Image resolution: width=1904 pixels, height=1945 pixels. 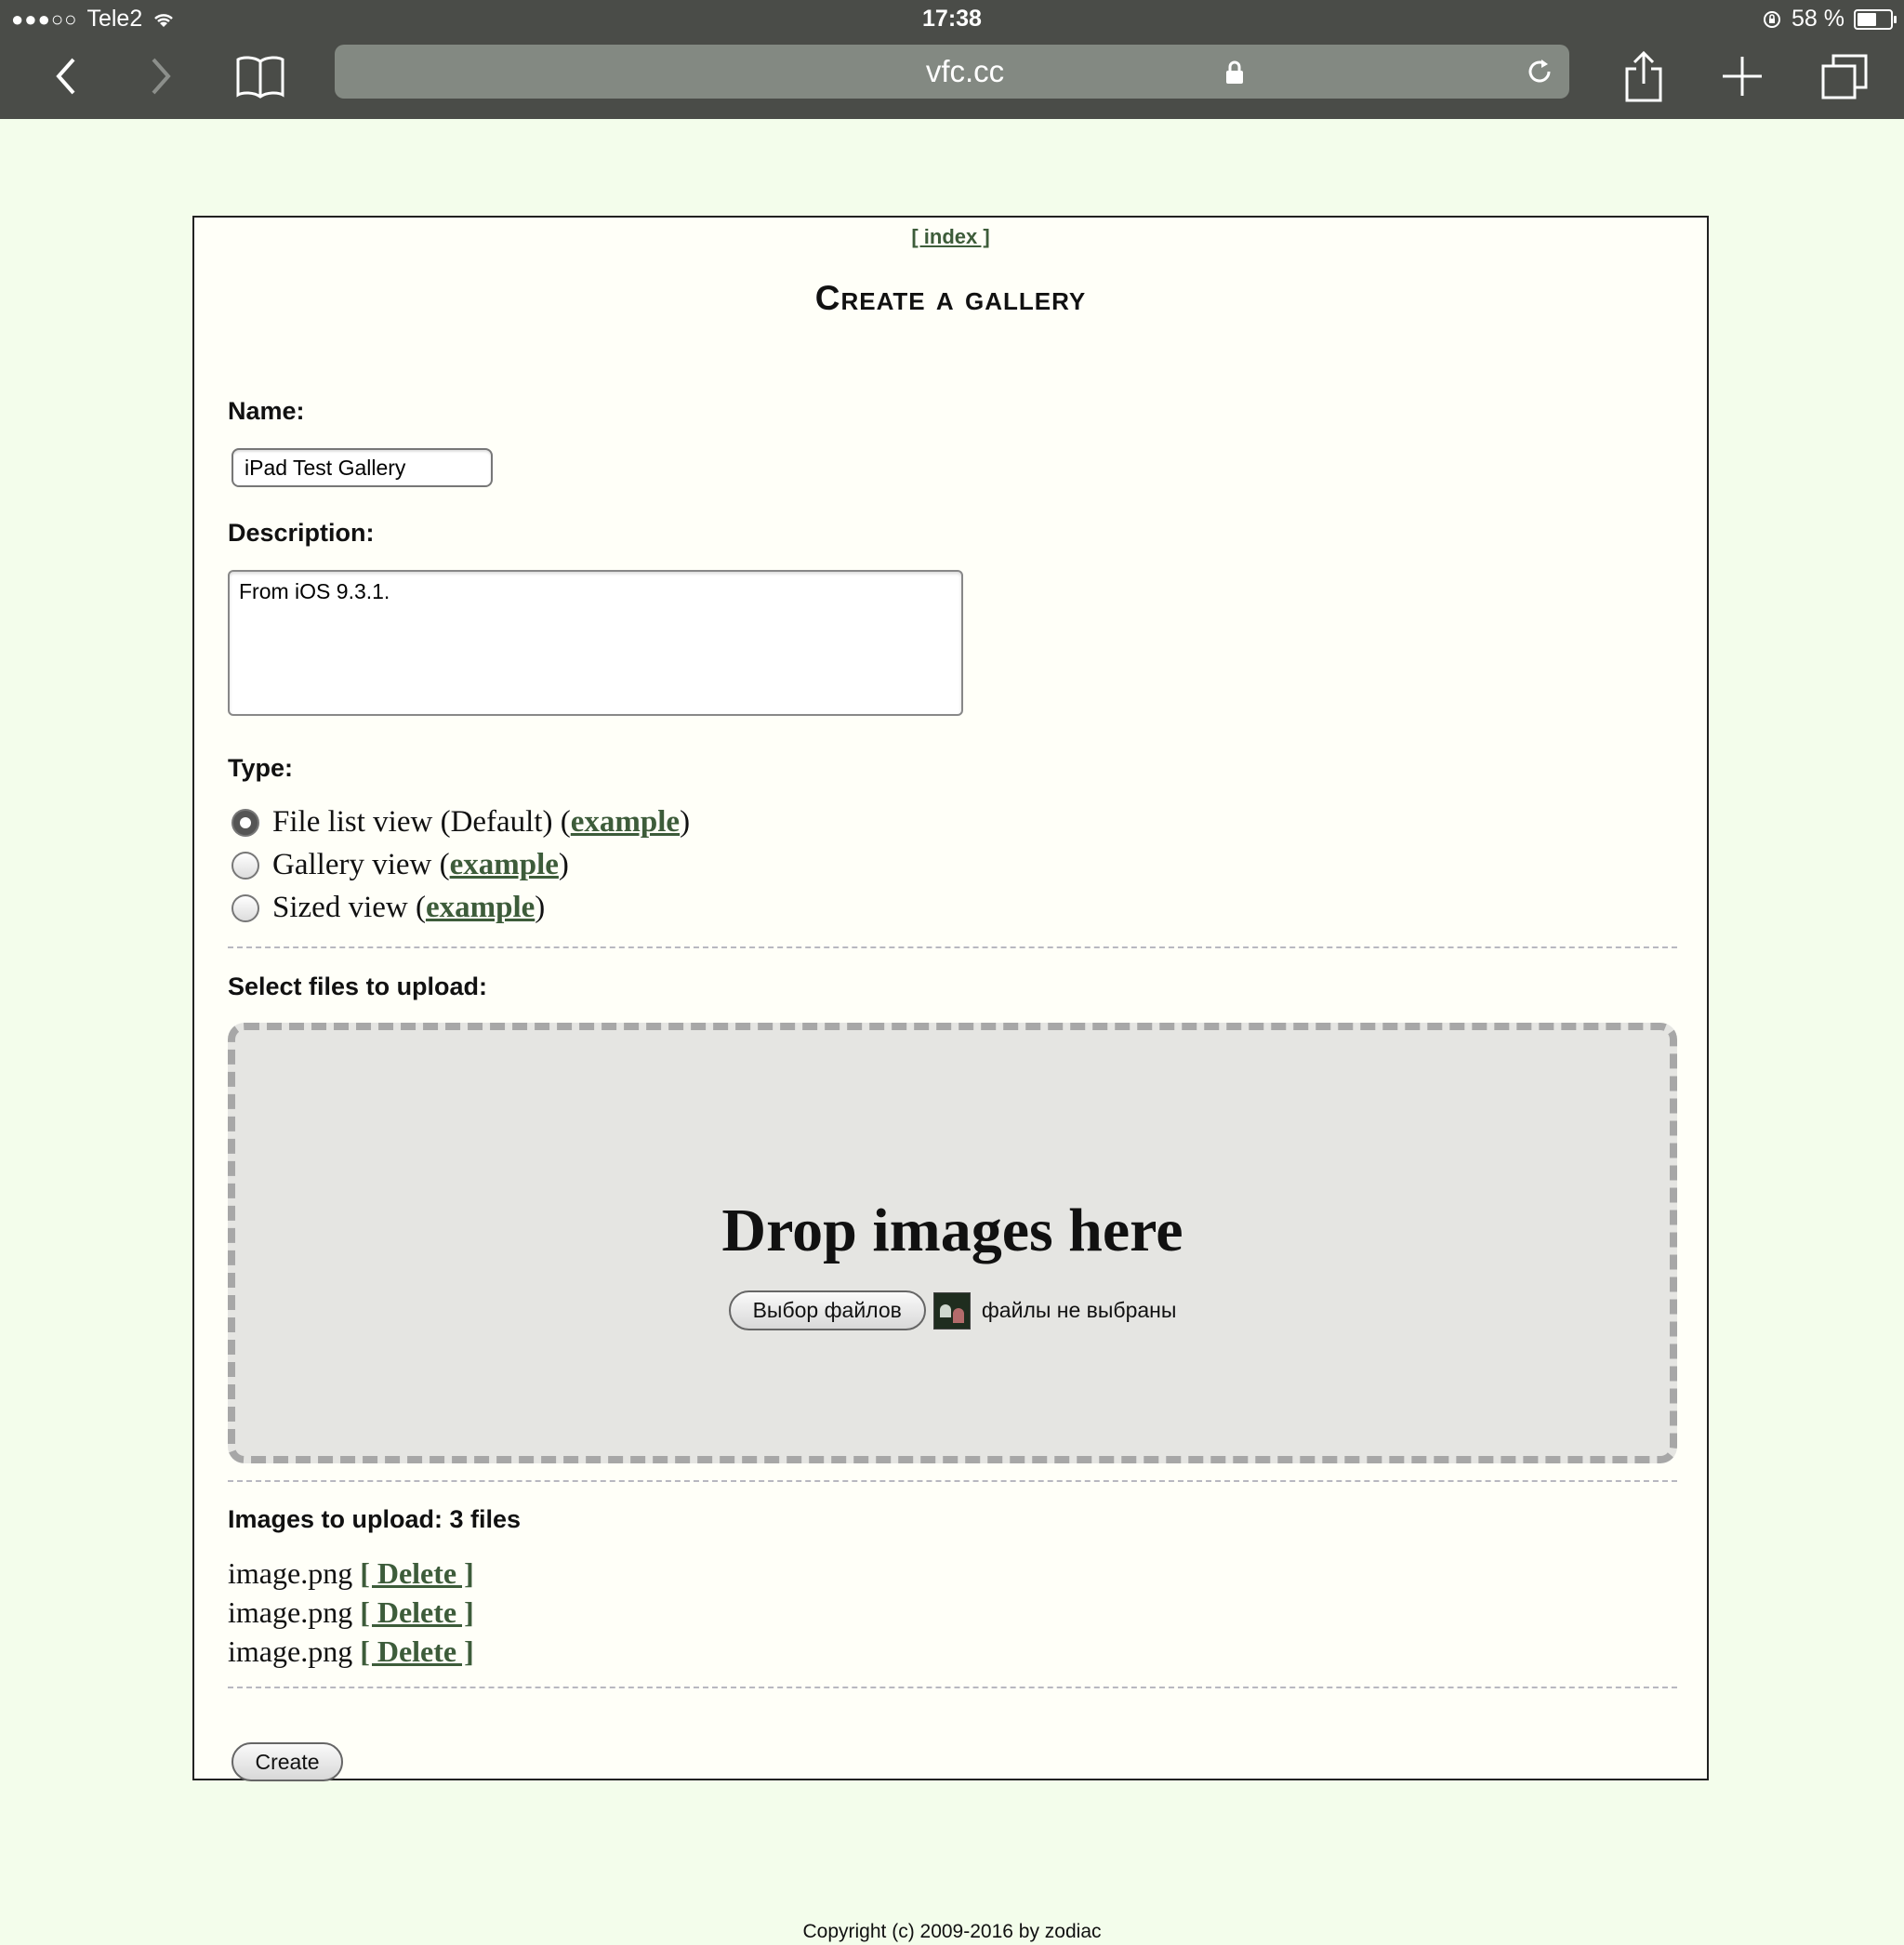 I want to click on type-option-file-list: File list view (Default) (example), so click(x=460, y=822).